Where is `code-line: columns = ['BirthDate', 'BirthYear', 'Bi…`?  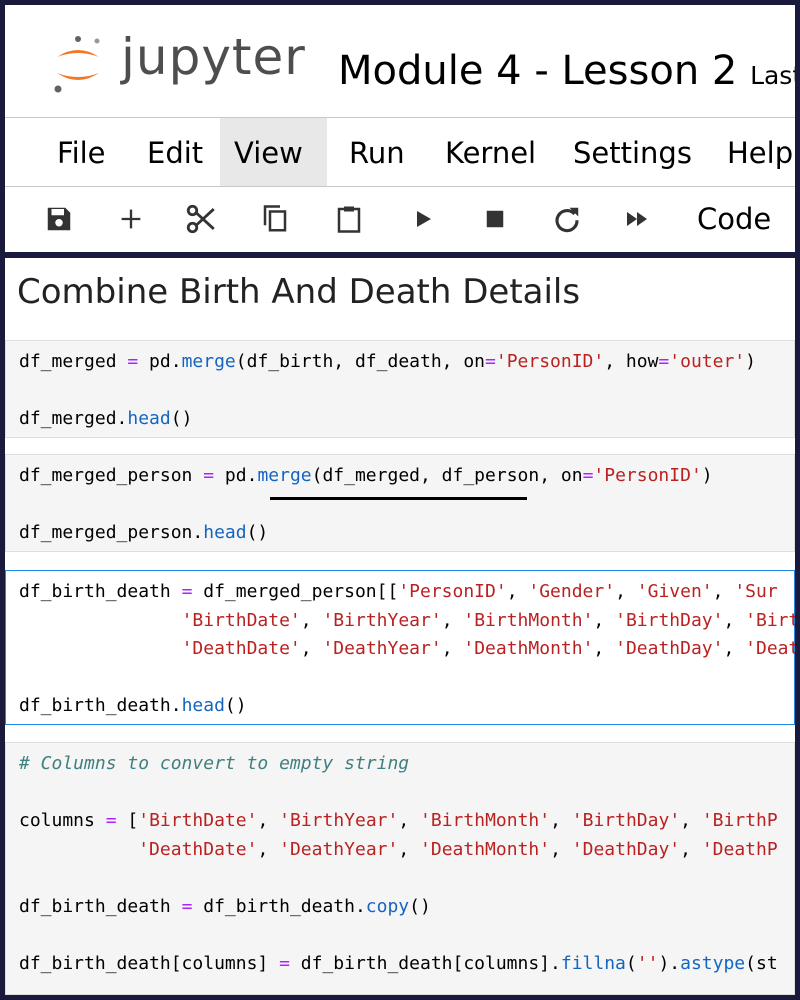
code-line: columns = ['BirthDate', 'BirthYear', 'Bi… is located at coordinates (398, 821).